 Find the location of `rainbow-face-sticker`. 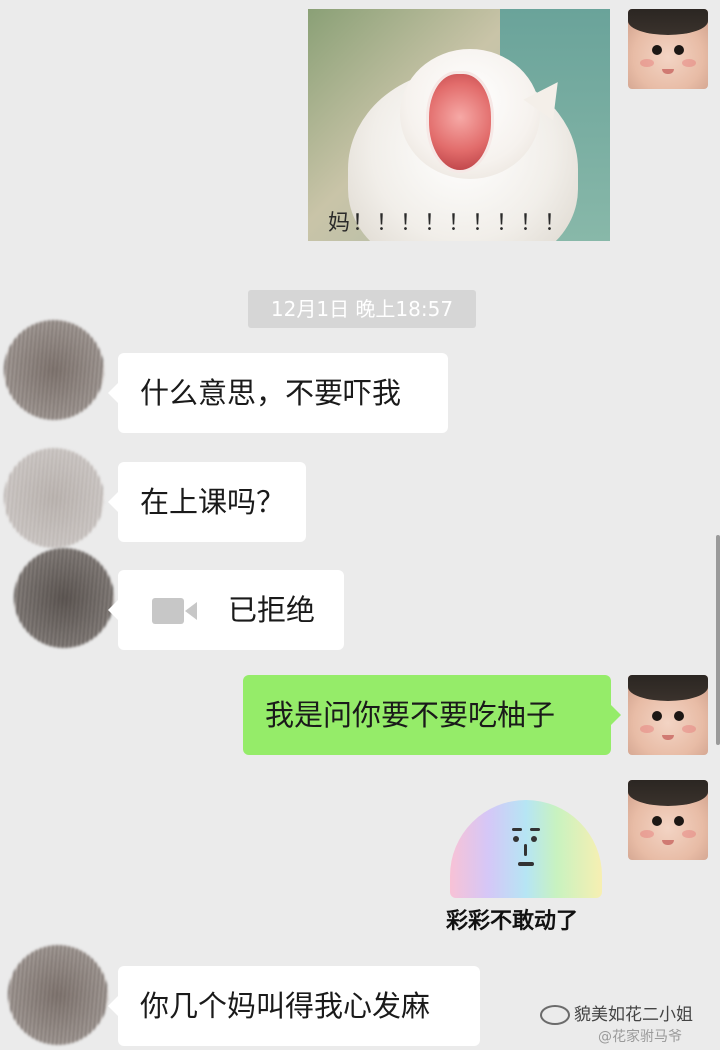

rainbow-face-sticker is located at coordinates (526, 849).